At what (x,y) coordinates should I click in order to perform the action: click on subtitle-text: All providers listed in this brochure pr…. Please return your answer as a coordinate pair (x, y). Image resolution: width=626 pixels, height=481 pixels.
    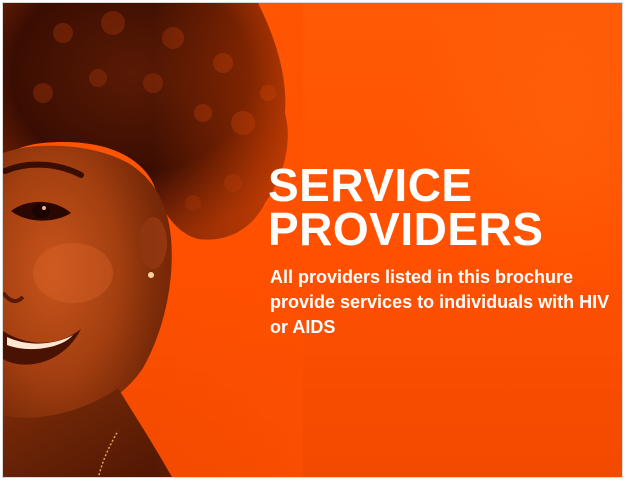
    Looking at the image, I should click on (440, 302).